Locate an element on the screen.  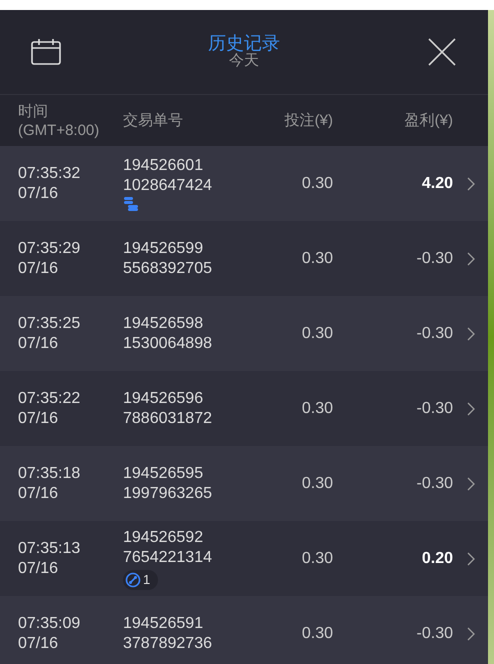
history-title: 历史记录 is located at coordinates (244, 43).